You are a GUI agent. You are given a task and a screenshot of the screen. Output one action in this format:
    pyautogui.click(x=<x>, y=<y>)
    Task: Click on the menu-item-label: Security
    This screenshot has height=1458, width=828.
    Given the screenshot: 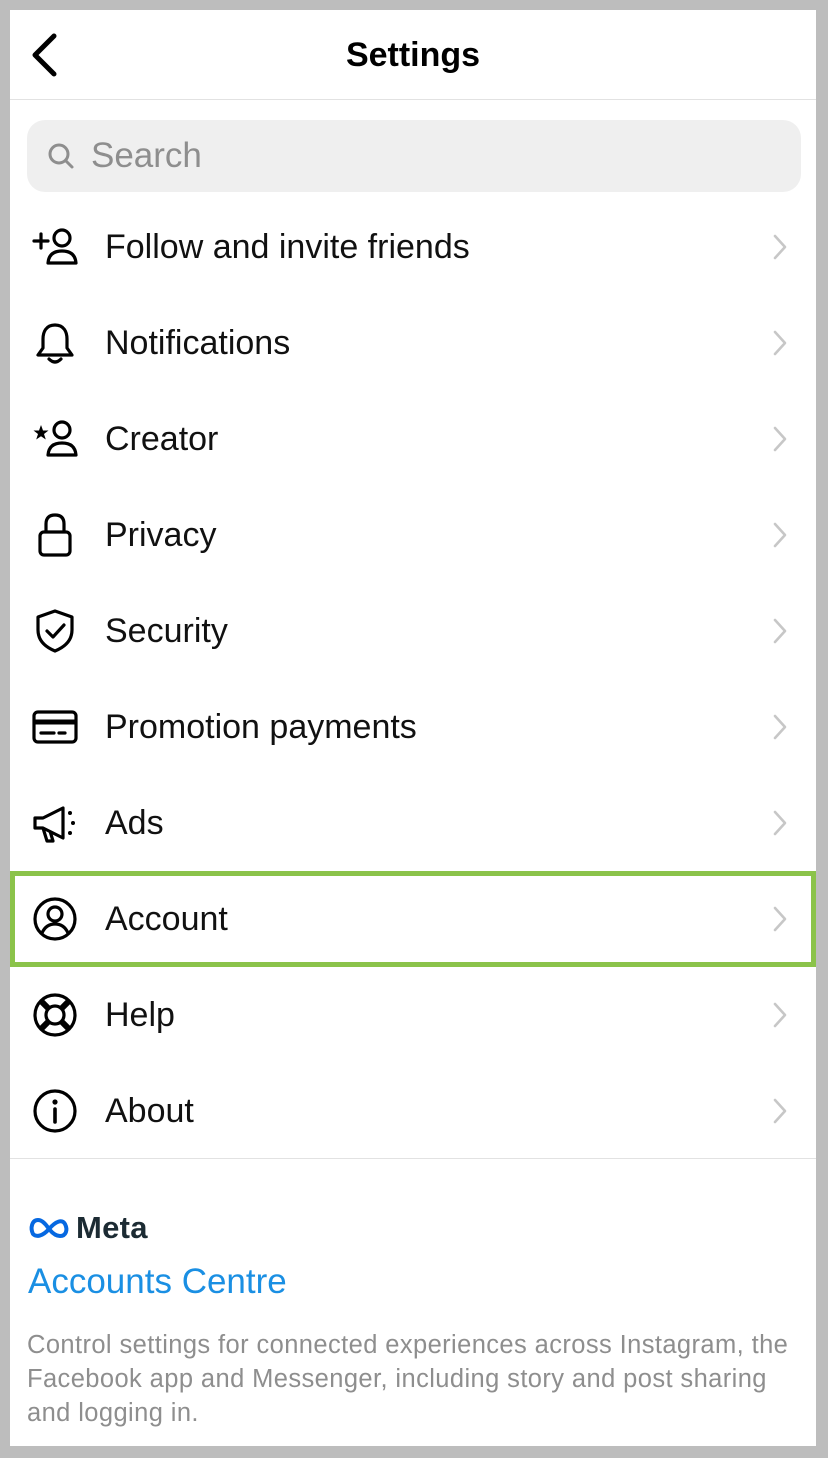 What is the action you would take?
    pyautogui.click(x=166, y=630)
    